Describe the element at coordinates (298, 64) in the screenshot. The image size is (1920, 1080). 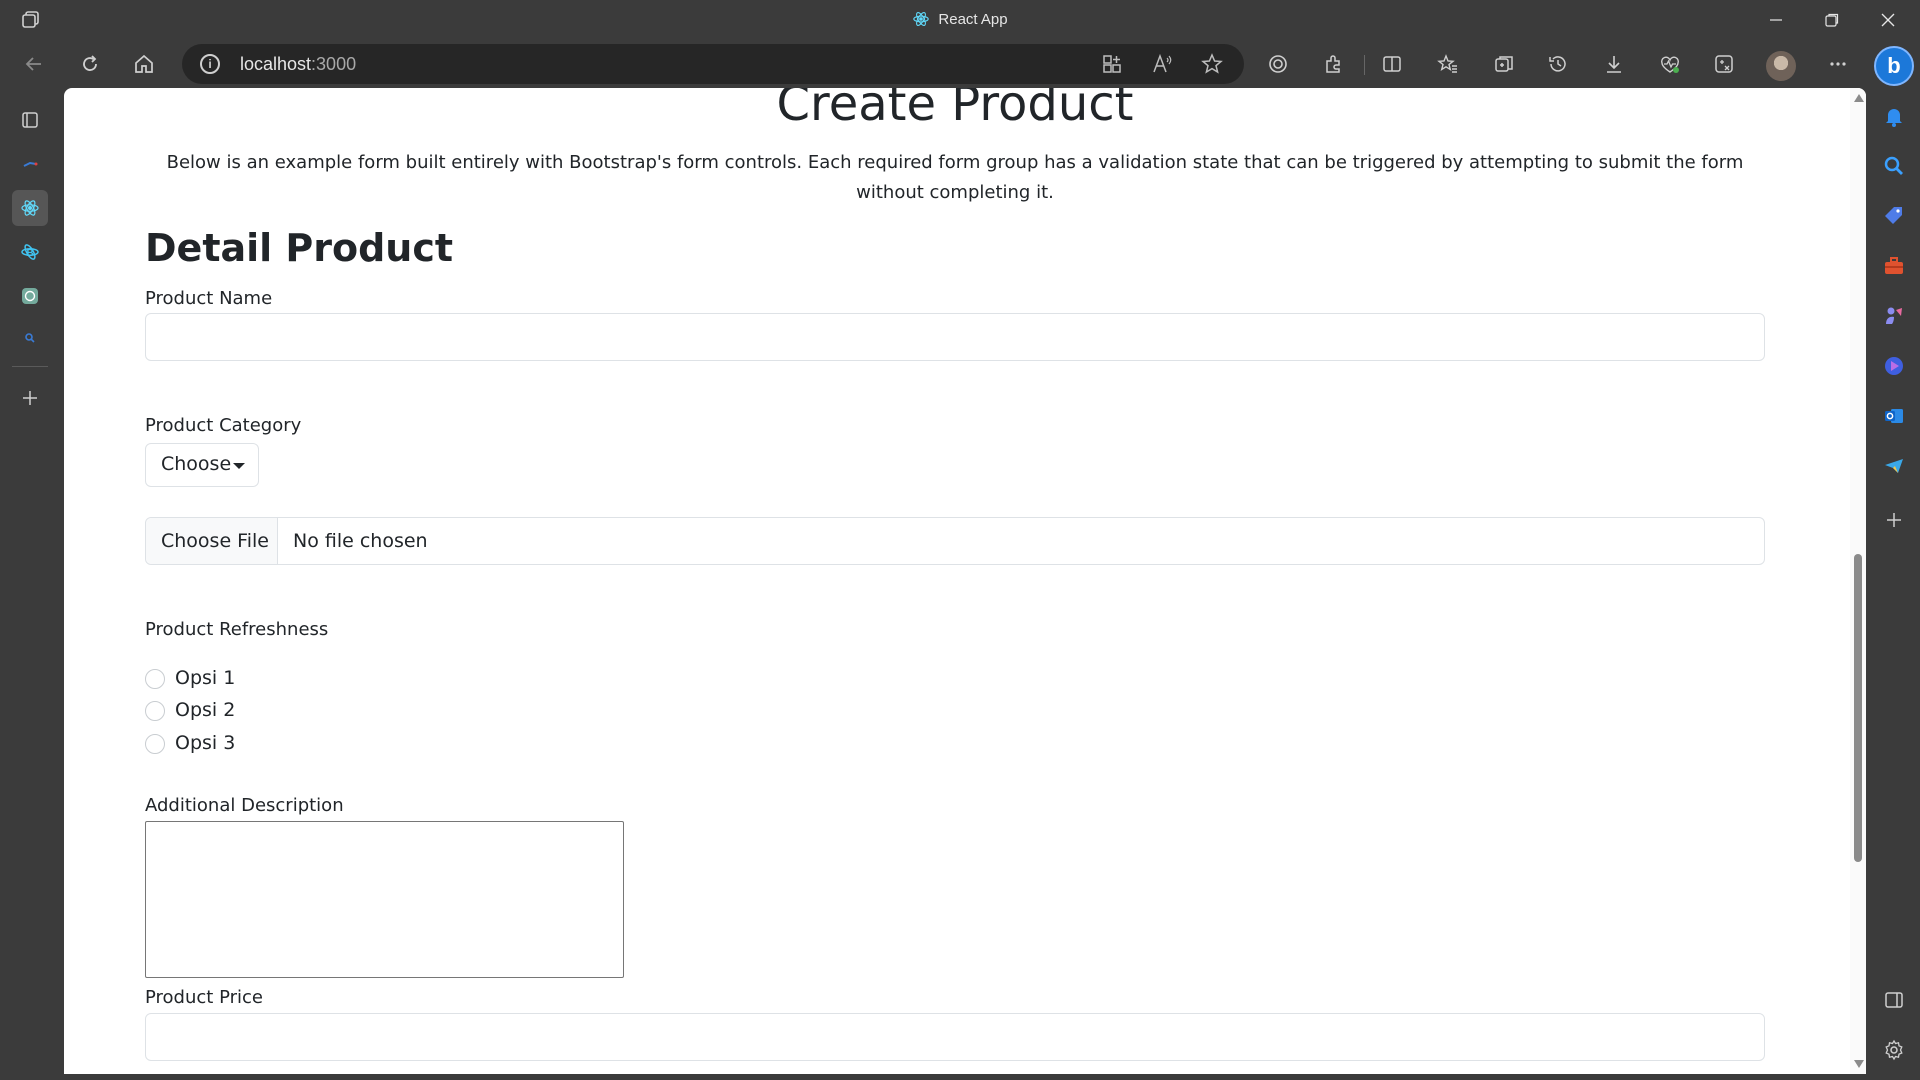
I see `url-text: localhost:3000` at that location.